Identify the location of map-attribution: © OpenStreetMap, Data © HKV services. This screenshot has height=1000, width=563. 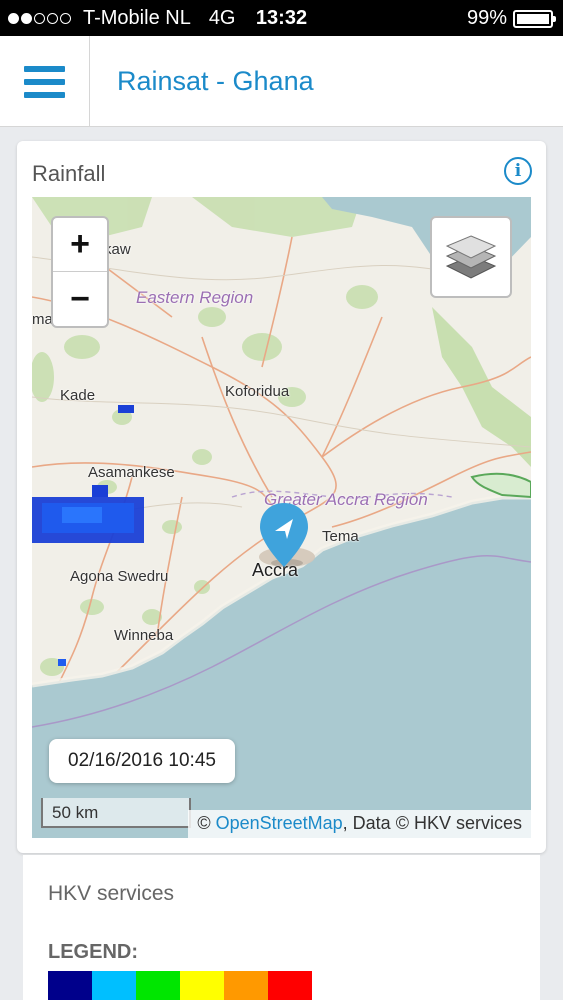
(359, 824).